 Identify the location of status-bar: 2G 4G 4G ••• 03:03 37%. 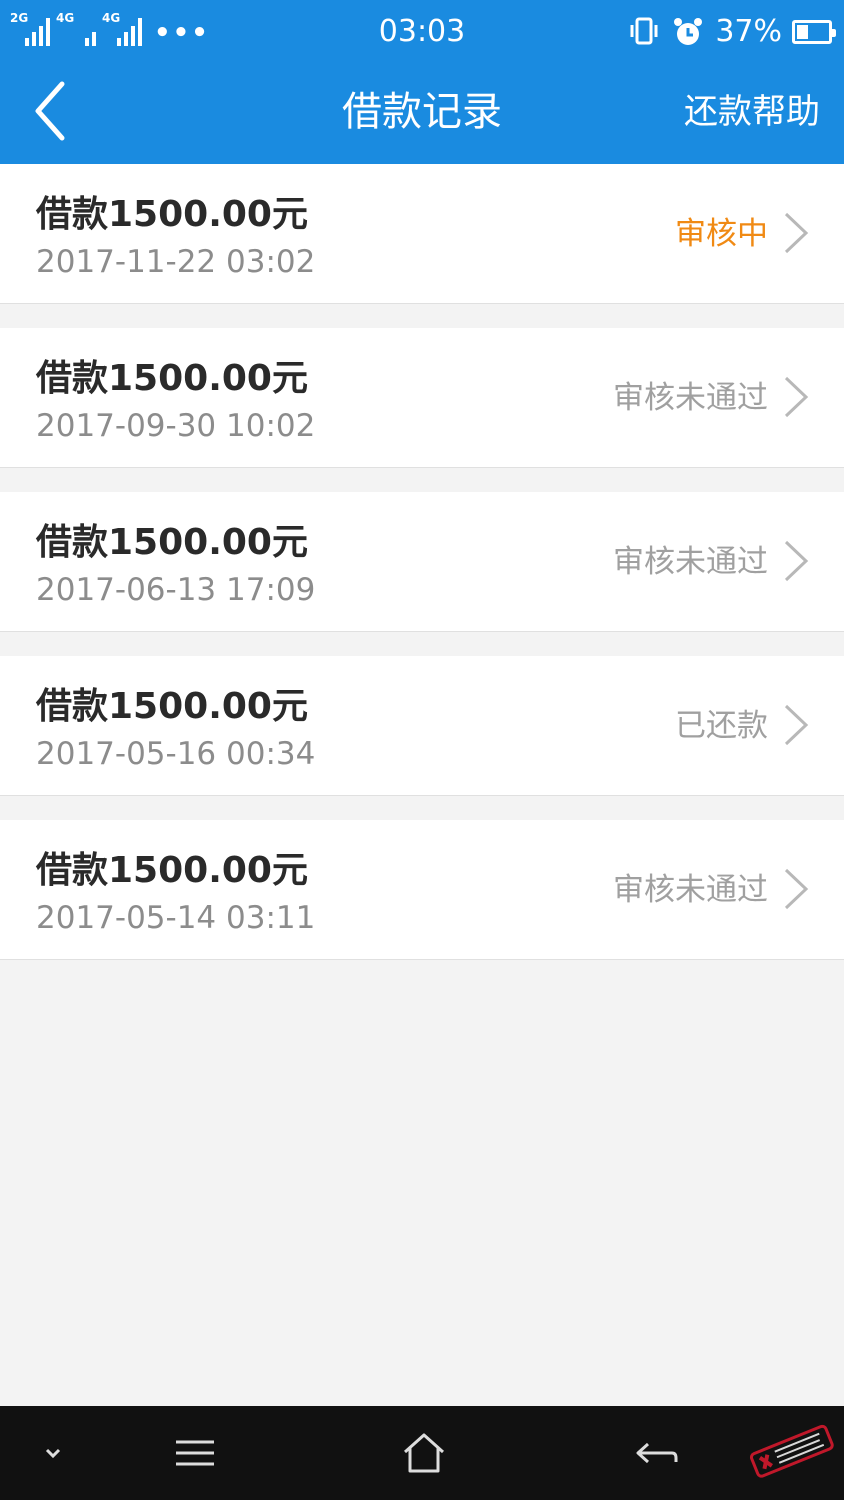
(422, 31).